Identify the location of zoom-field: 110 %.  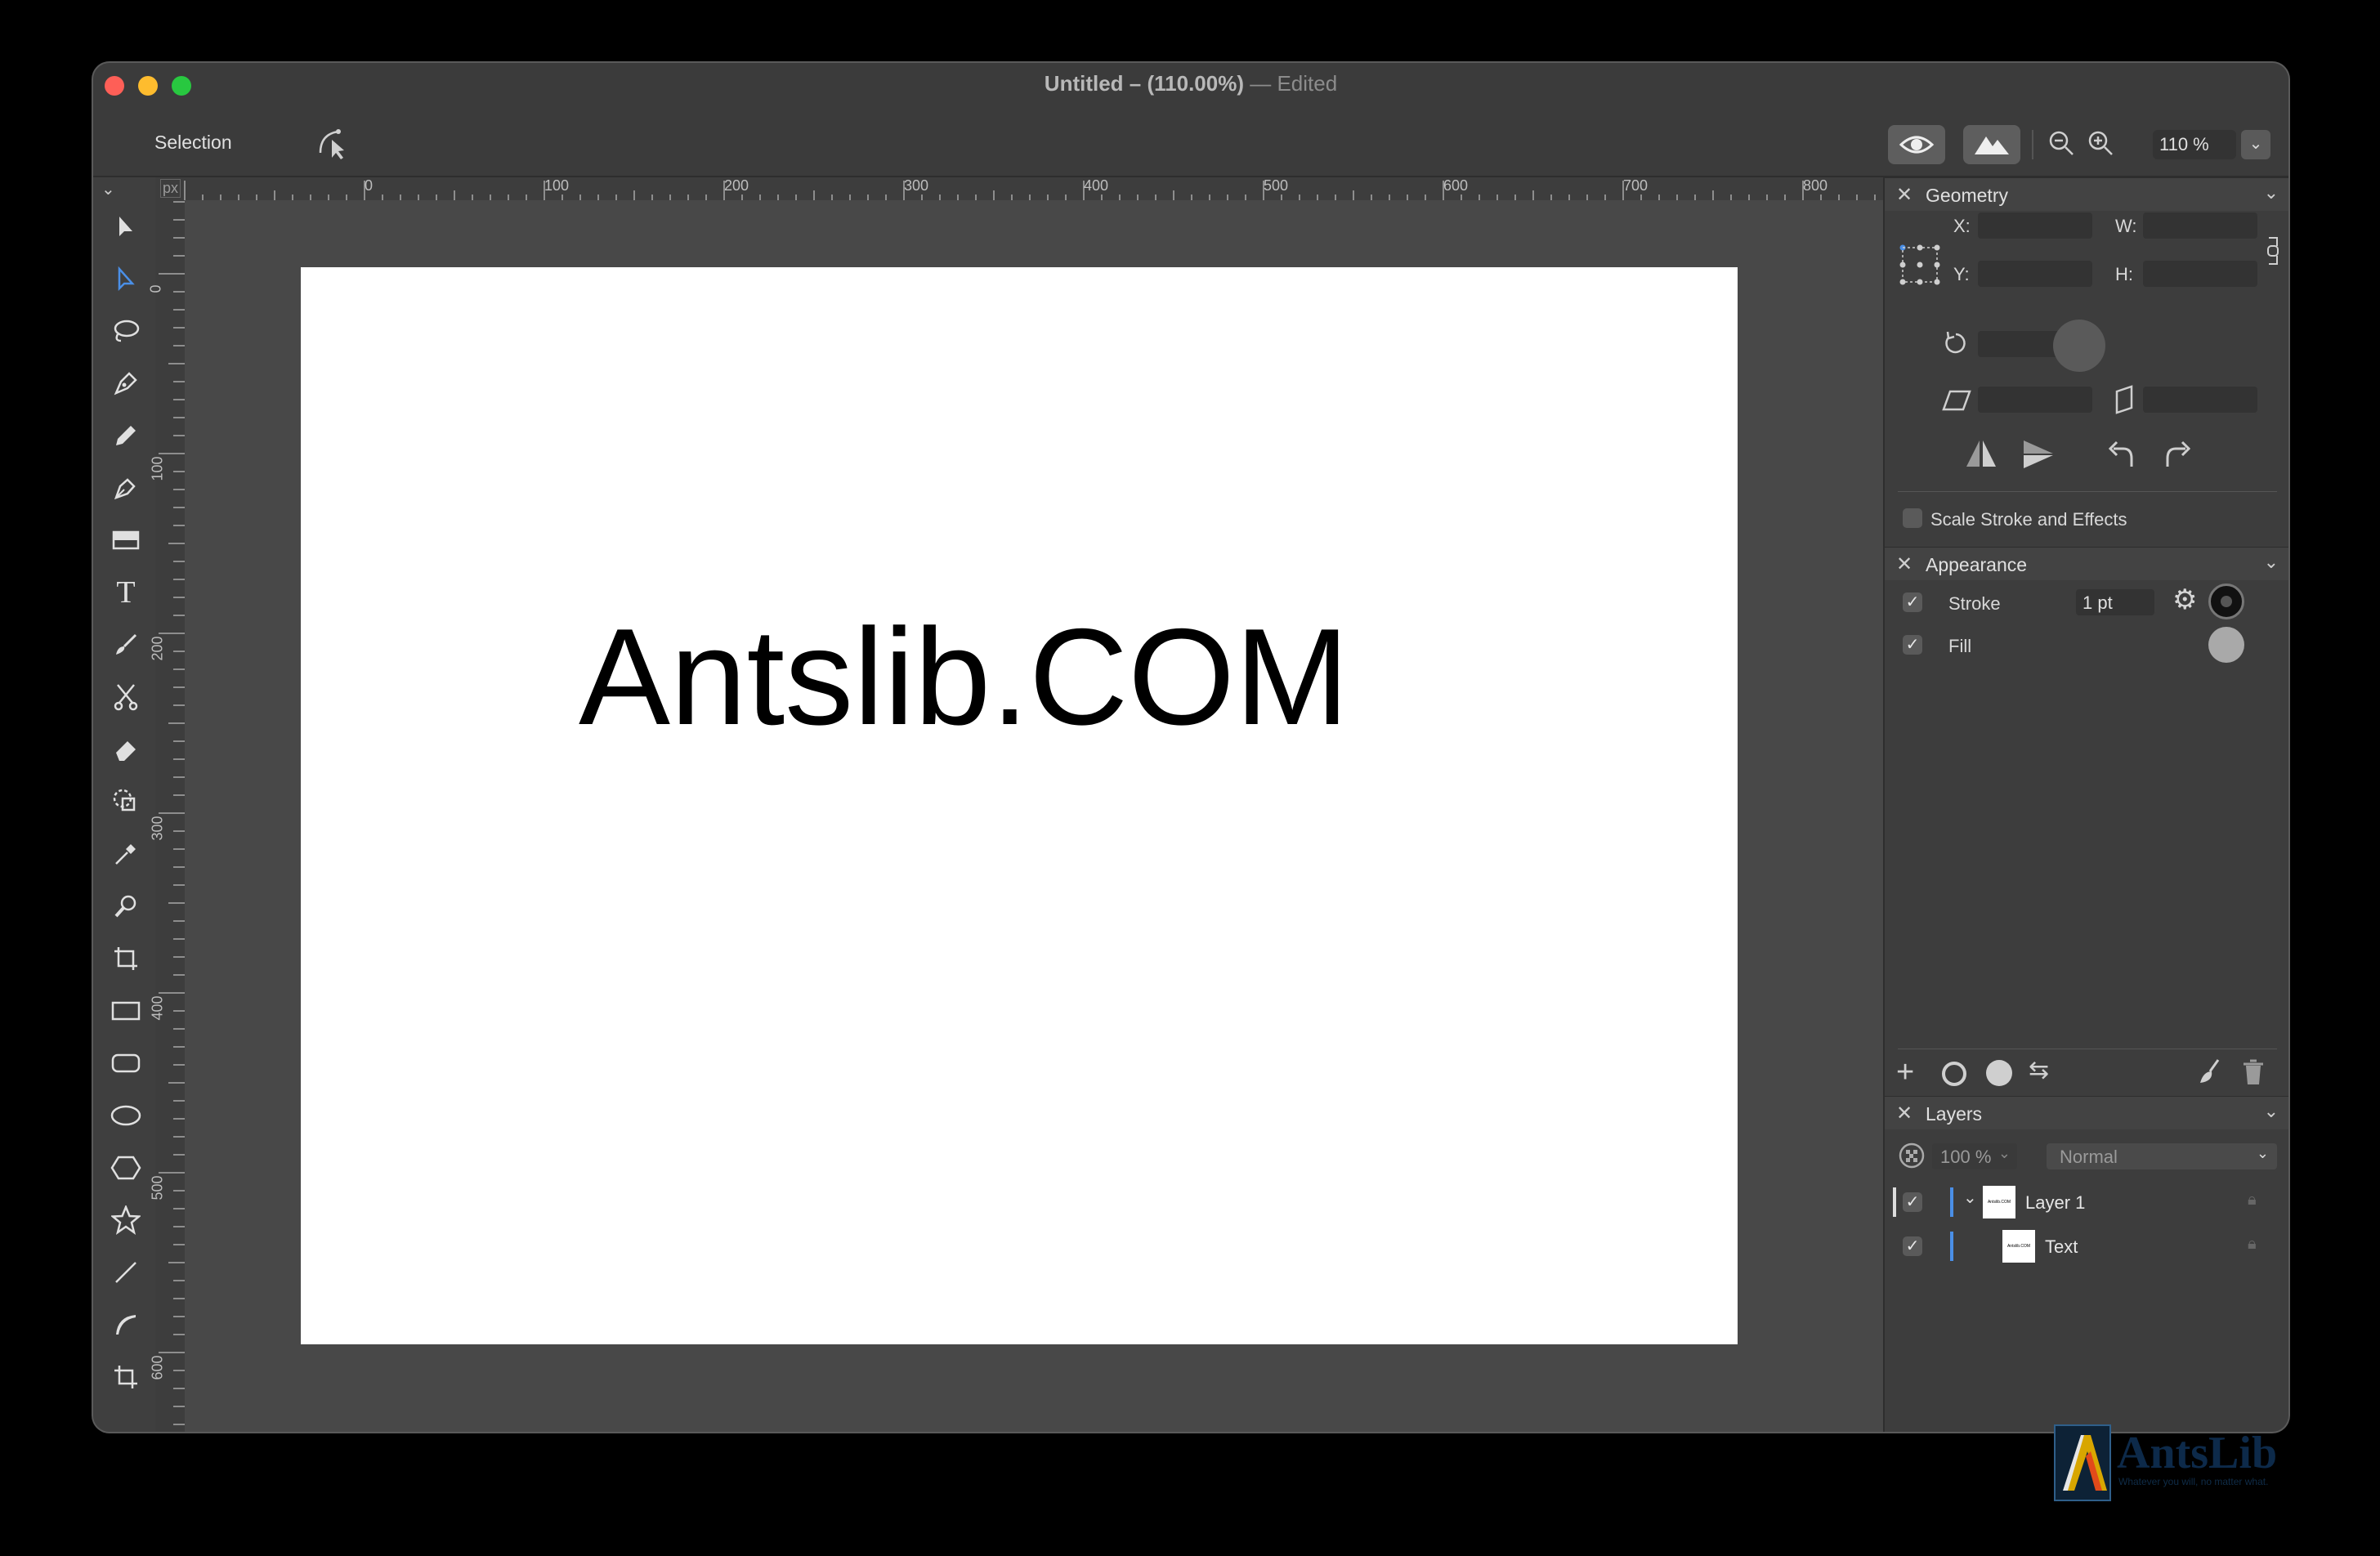
(2195, 144).